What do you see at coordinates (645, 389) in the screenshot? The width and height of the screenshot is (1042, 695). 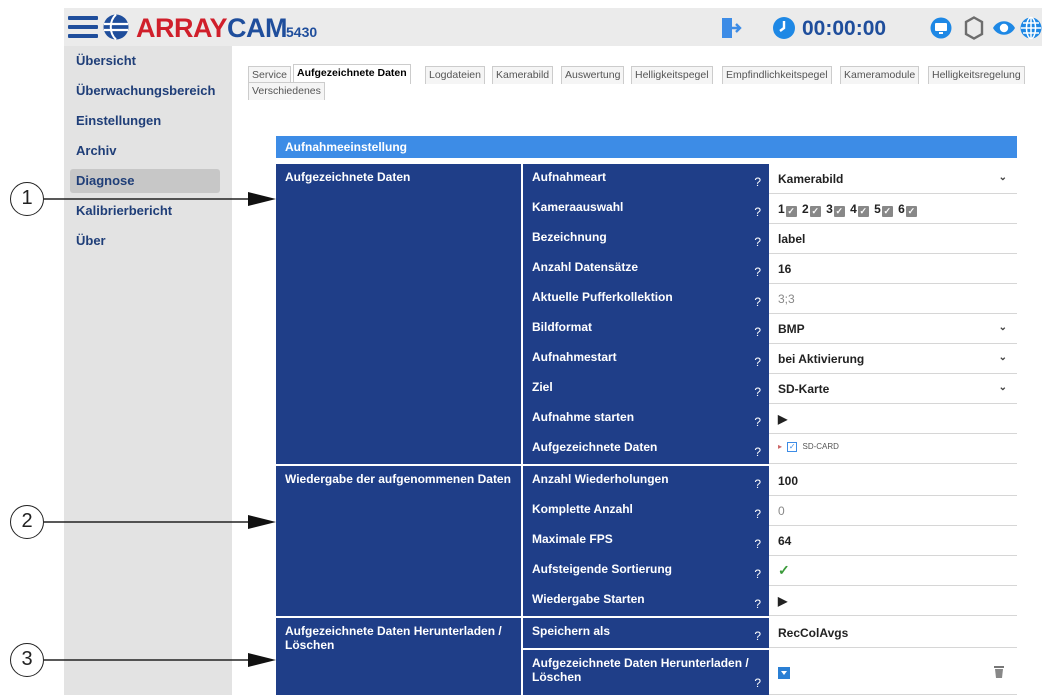 I see `row-label-ziel: Ziel?` at bounding box center [645, 389].